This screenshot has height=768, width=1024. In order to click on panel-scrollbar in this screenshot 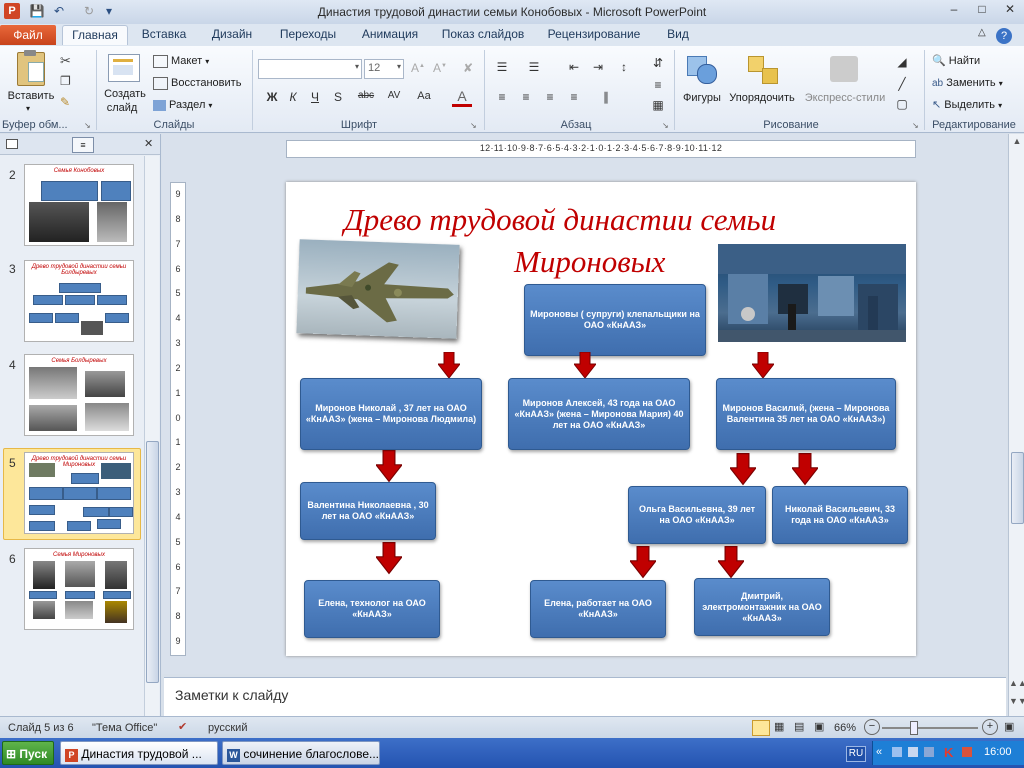, I will do `click(151, 436)`.